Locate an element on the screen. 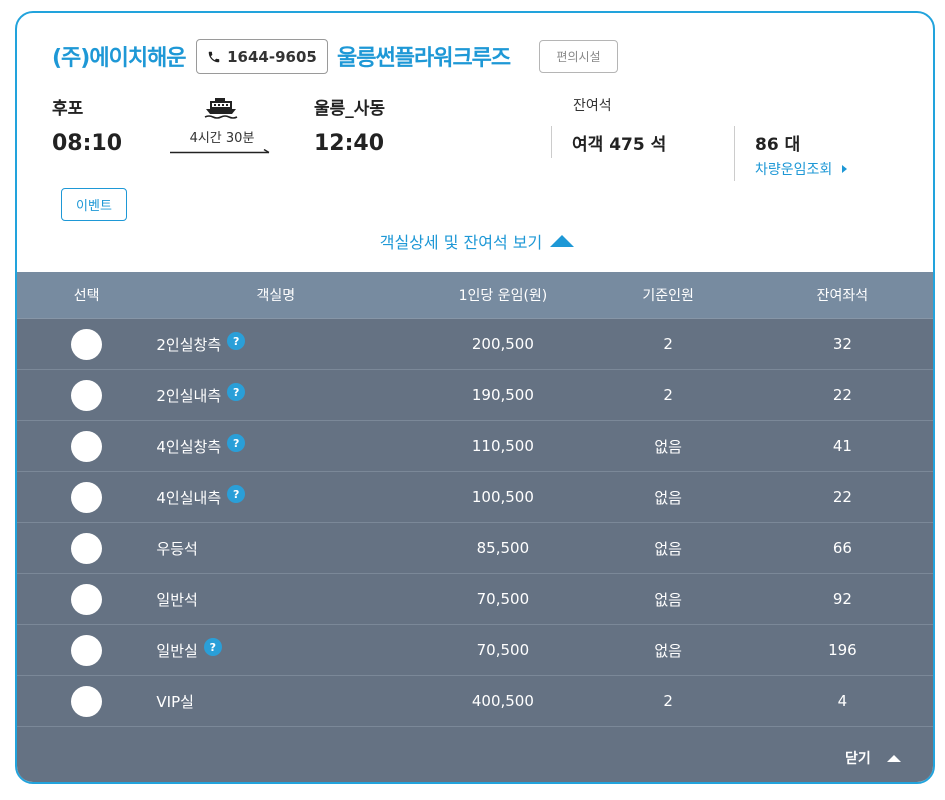 The width and height of the screenshot is (945, 800). cabin-name: 2인실창측 is located at coordinates (189, 344).